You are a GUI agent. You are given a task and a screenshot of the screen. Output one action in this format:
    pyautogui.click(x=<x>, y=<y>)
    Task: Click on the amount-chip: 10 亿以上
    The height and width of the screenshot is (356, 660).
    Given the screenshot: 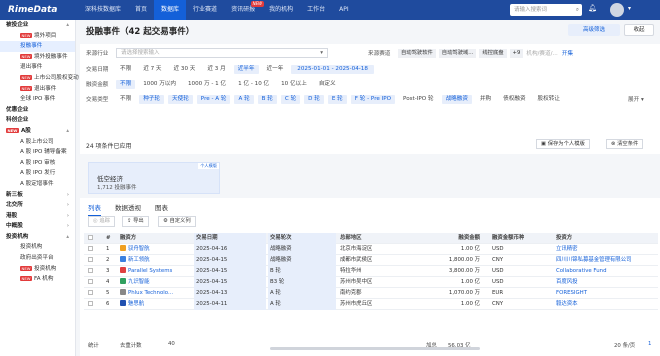 What is the action you would take?
    pyautogui.click(x=294, y=84)
    